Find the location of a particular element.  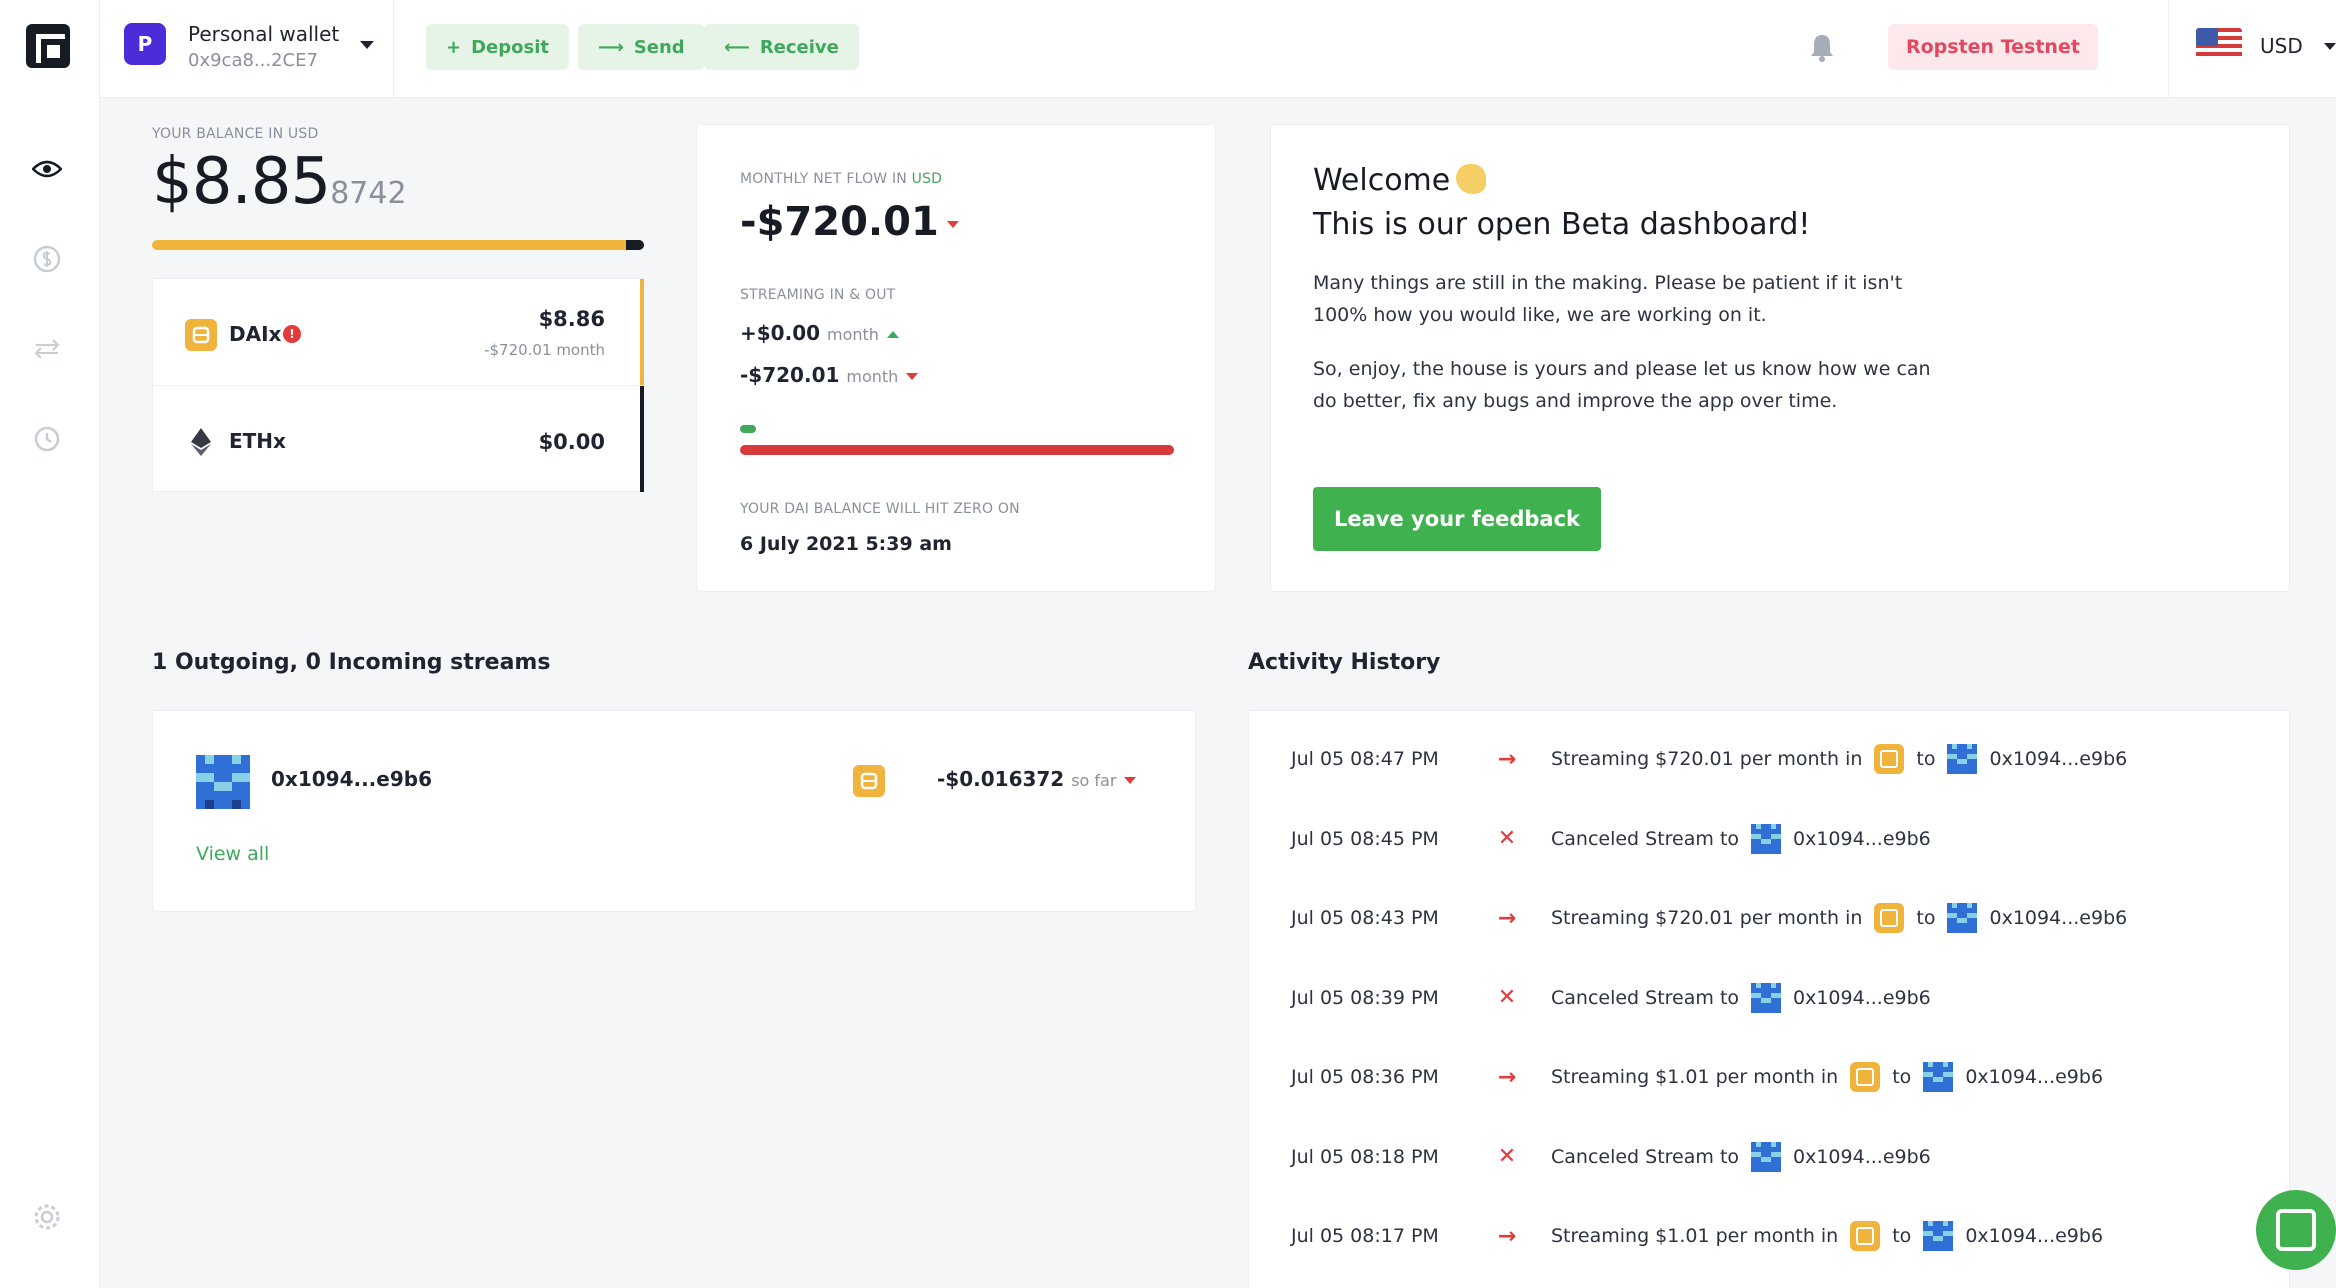

send-button: ⟶ Send is located at coordinates (641, 47).